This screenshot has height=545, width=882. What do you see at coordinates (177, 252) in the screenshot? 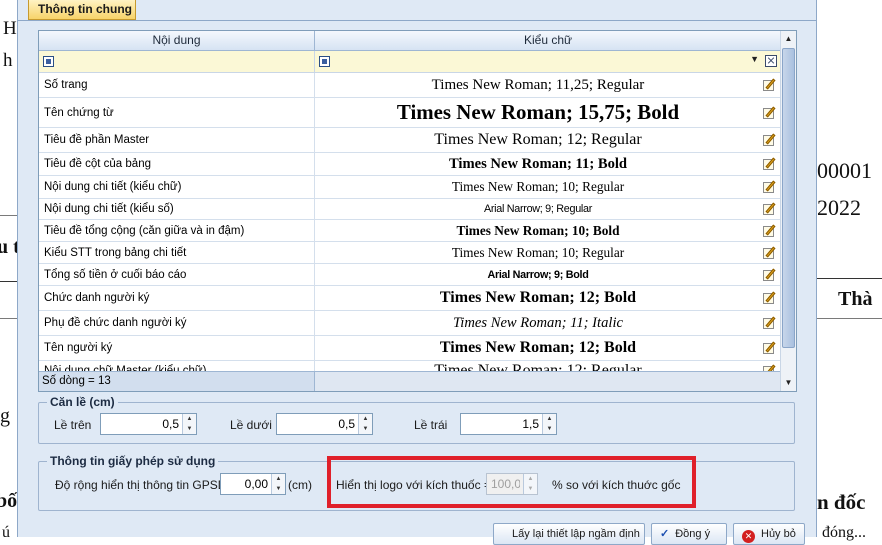
I see `row-label: Kiểu STT trong bảng chi tiết` at bounding box center [177, 252].